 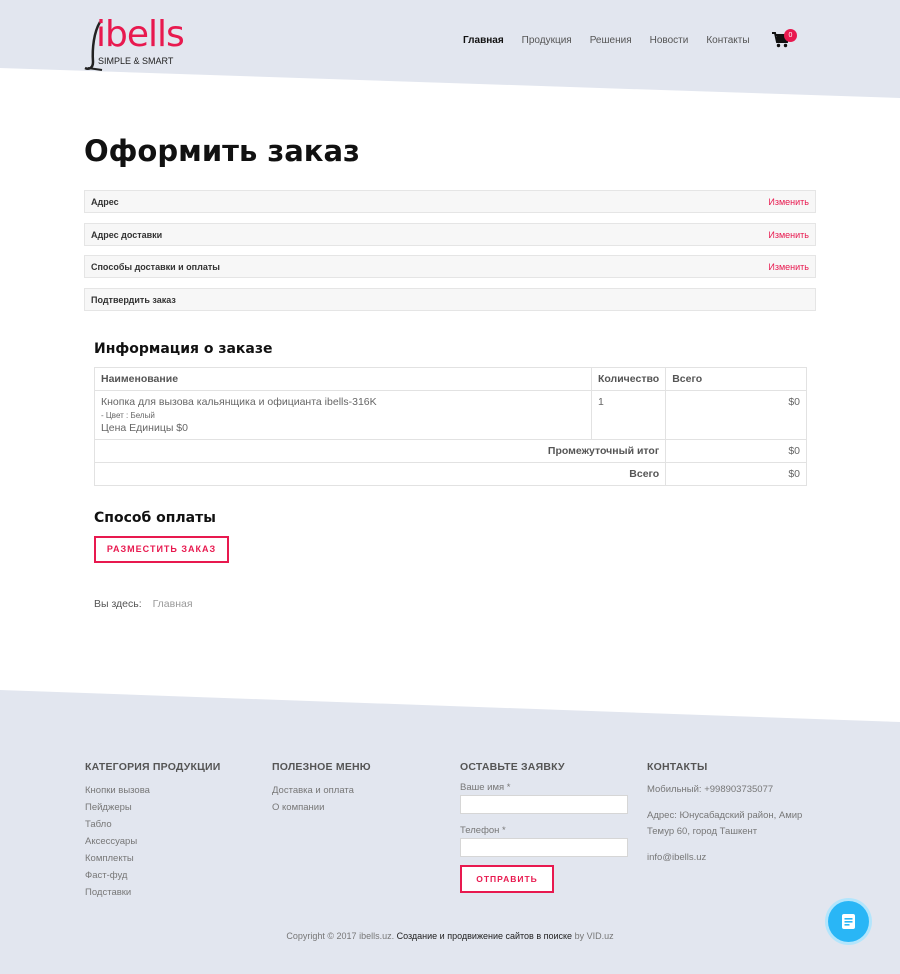 I want to click on order-info-heading: Информация о заказе, so click(x=183, y=349).